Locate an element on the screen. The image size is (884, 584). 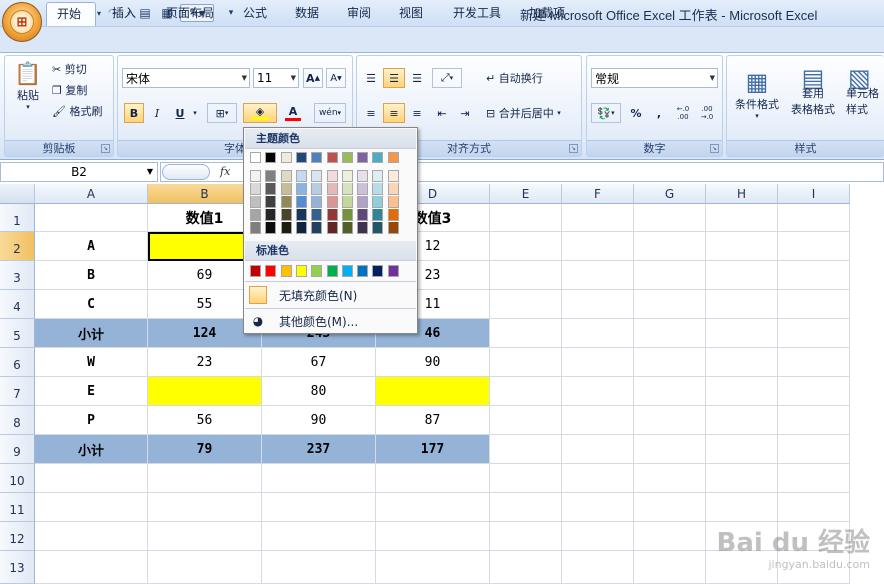
italic-button: I is located at coordinates (157, 113).